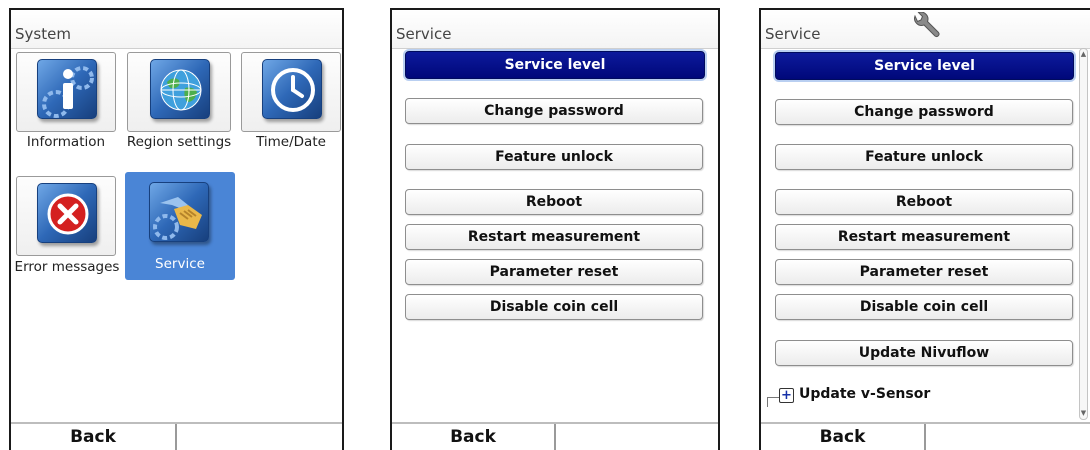 This screenshot has height=450, width=1090. Describe the element at coordinates (786, 395) in the screenshot. I see `expand-plus-icon: +` at that location.